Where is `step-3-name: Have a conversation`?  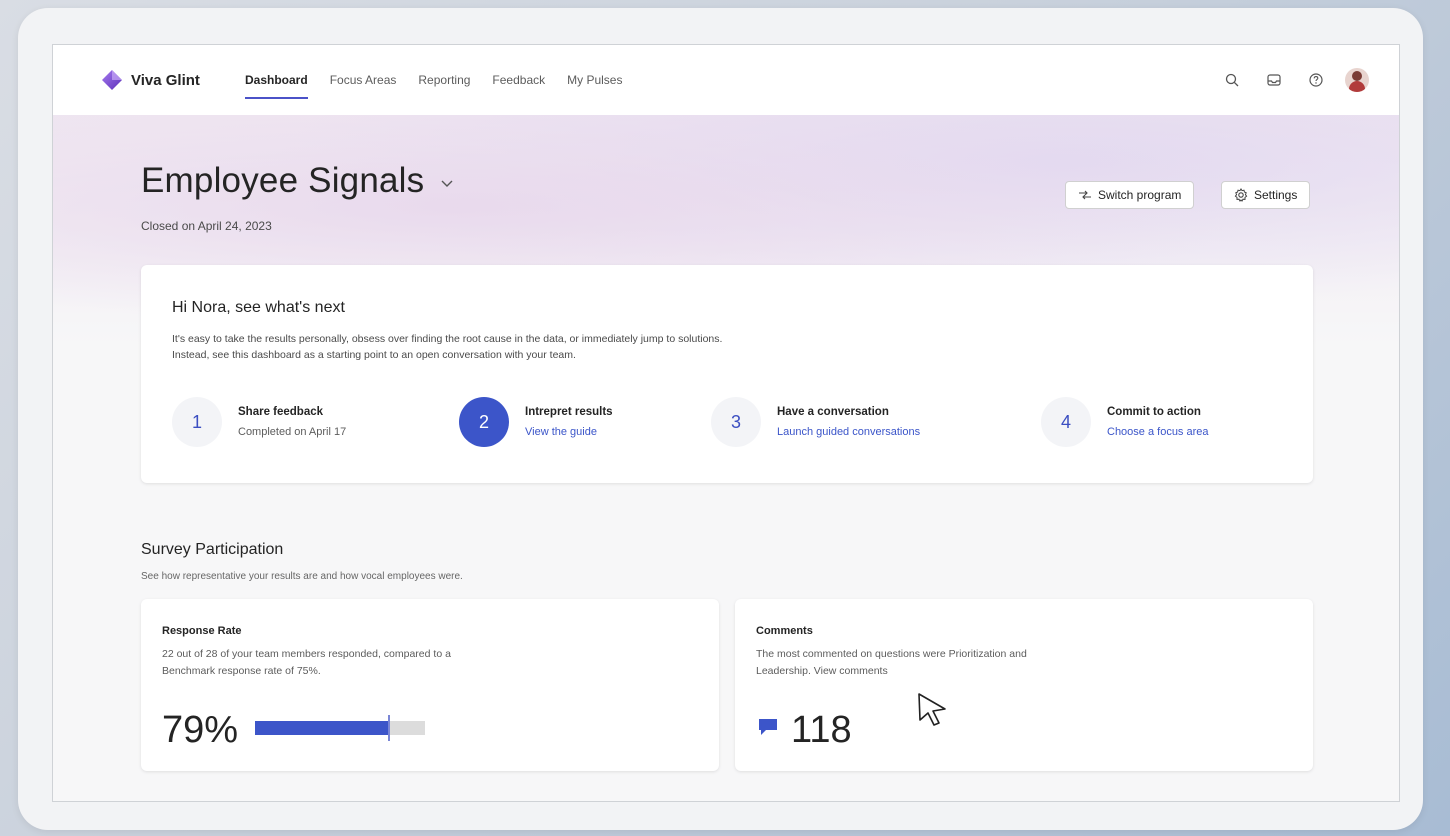
step-3-name: Have a conversation is located at coordinates (833, 412).